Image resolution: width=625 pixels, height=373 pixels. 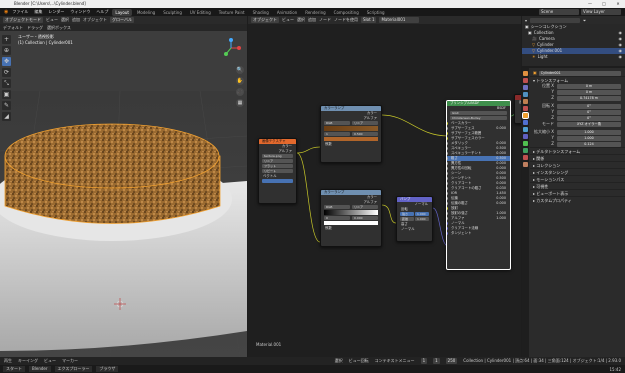 I want to click on pan-icon: ✋, so click(x=240, y=81).